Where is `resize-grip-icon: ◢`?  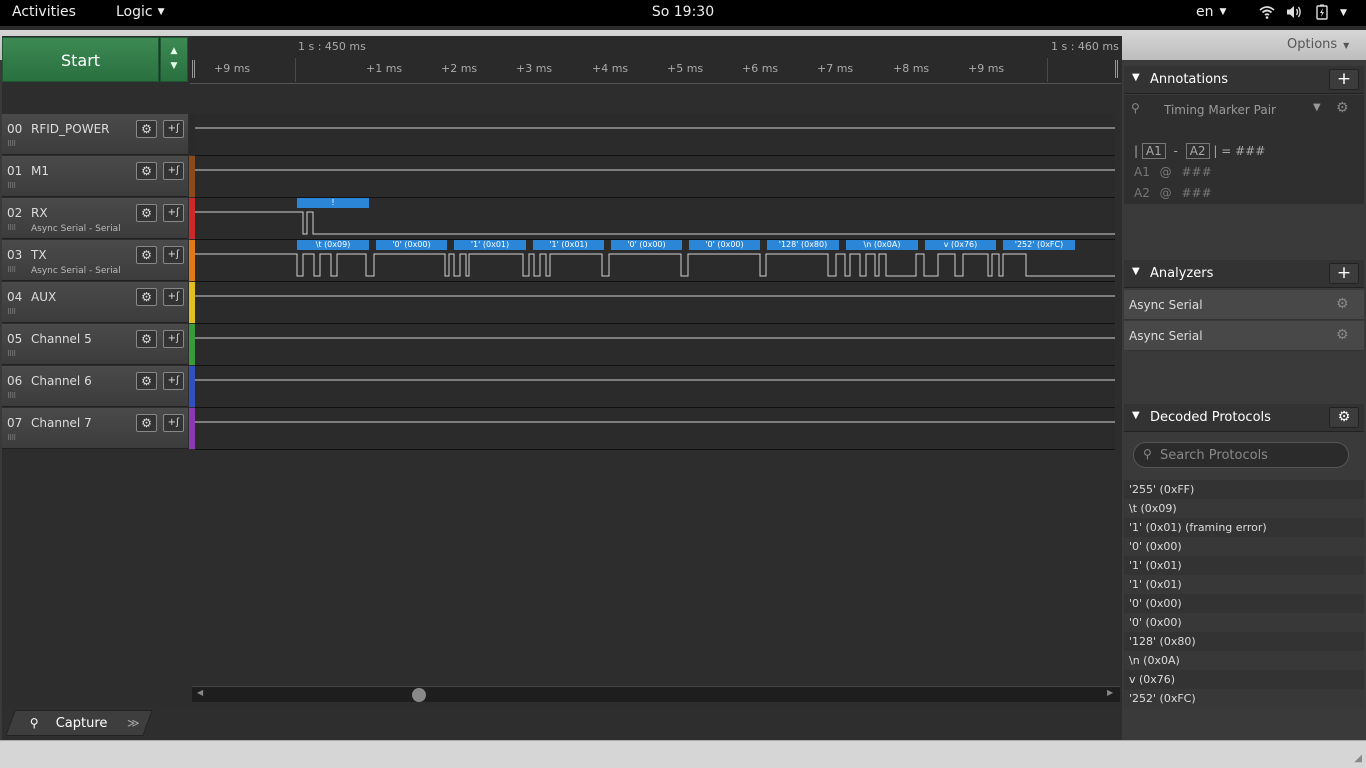
resize-grip-icon: ◢ is located at coordinates (1358, 758).